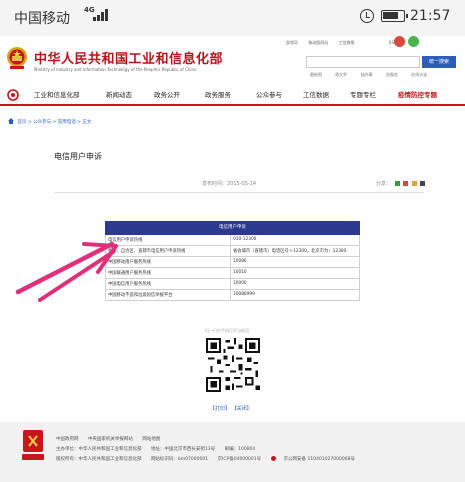 The width and height of the screenshot is (465, 482). I want to click on table-cell-value: 10010, so click(240, 272).